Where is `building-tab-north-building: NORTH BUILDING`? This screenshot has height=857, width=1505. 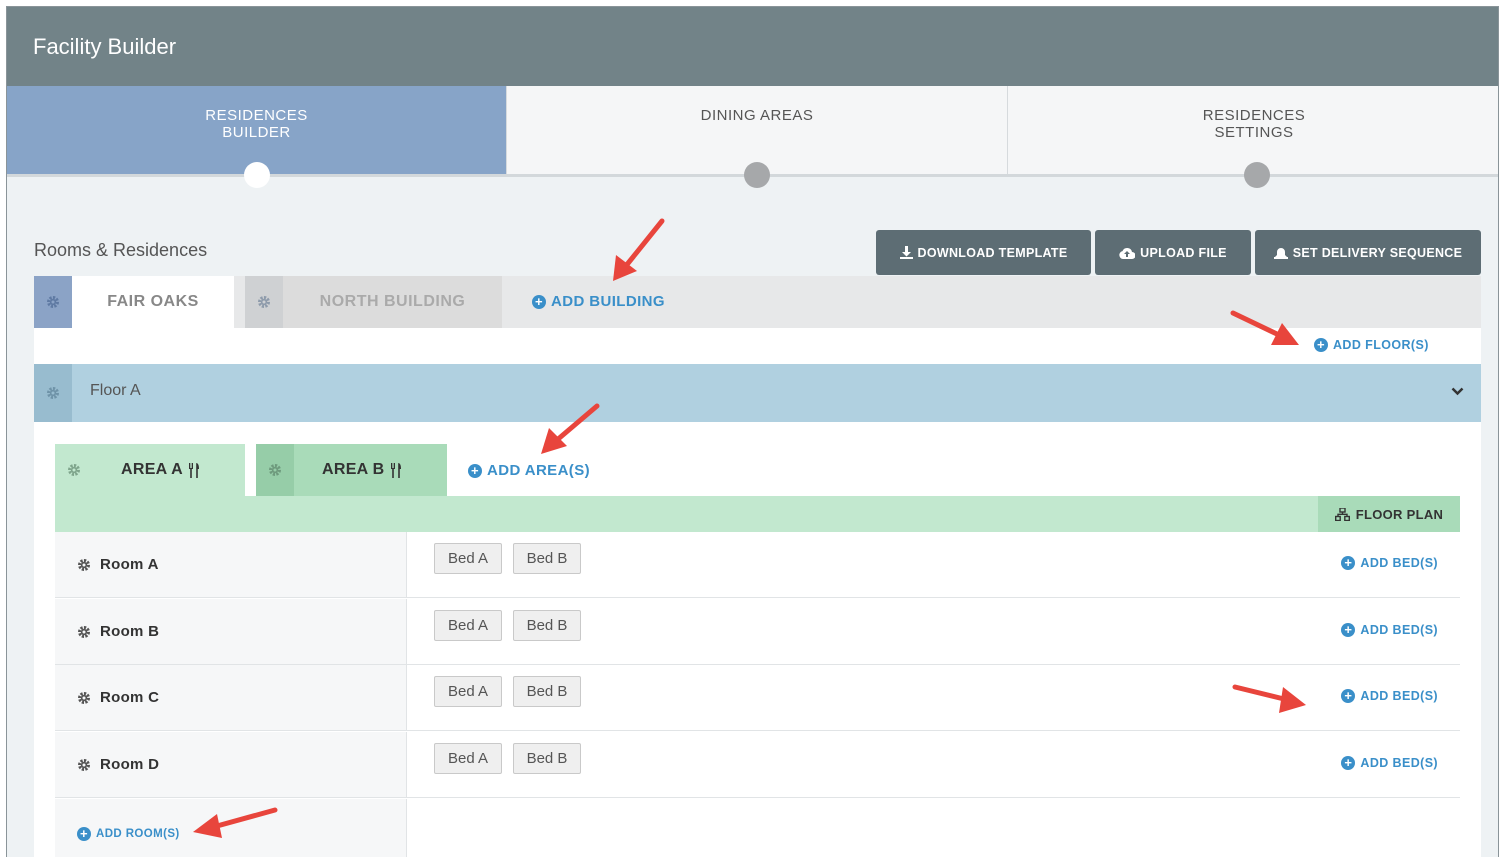 building-tab-north-building: NORTH BUILDING is located at coordinates (392, 302).